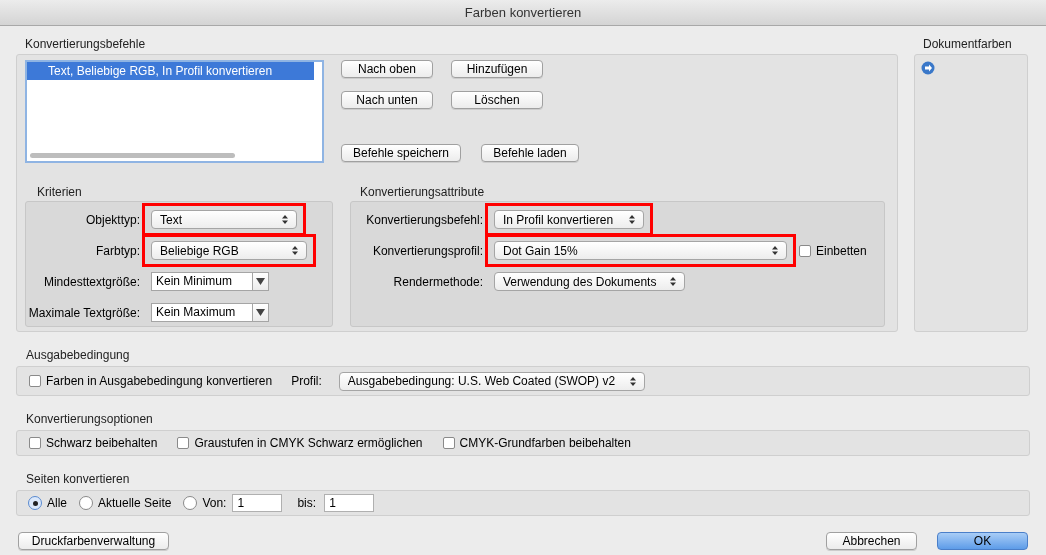 Image resolution: width=1046 pixels, height=555 pixels. Describe the element at coordinates (132, 155) in the screenshot. I see `scrollbar` at that location.